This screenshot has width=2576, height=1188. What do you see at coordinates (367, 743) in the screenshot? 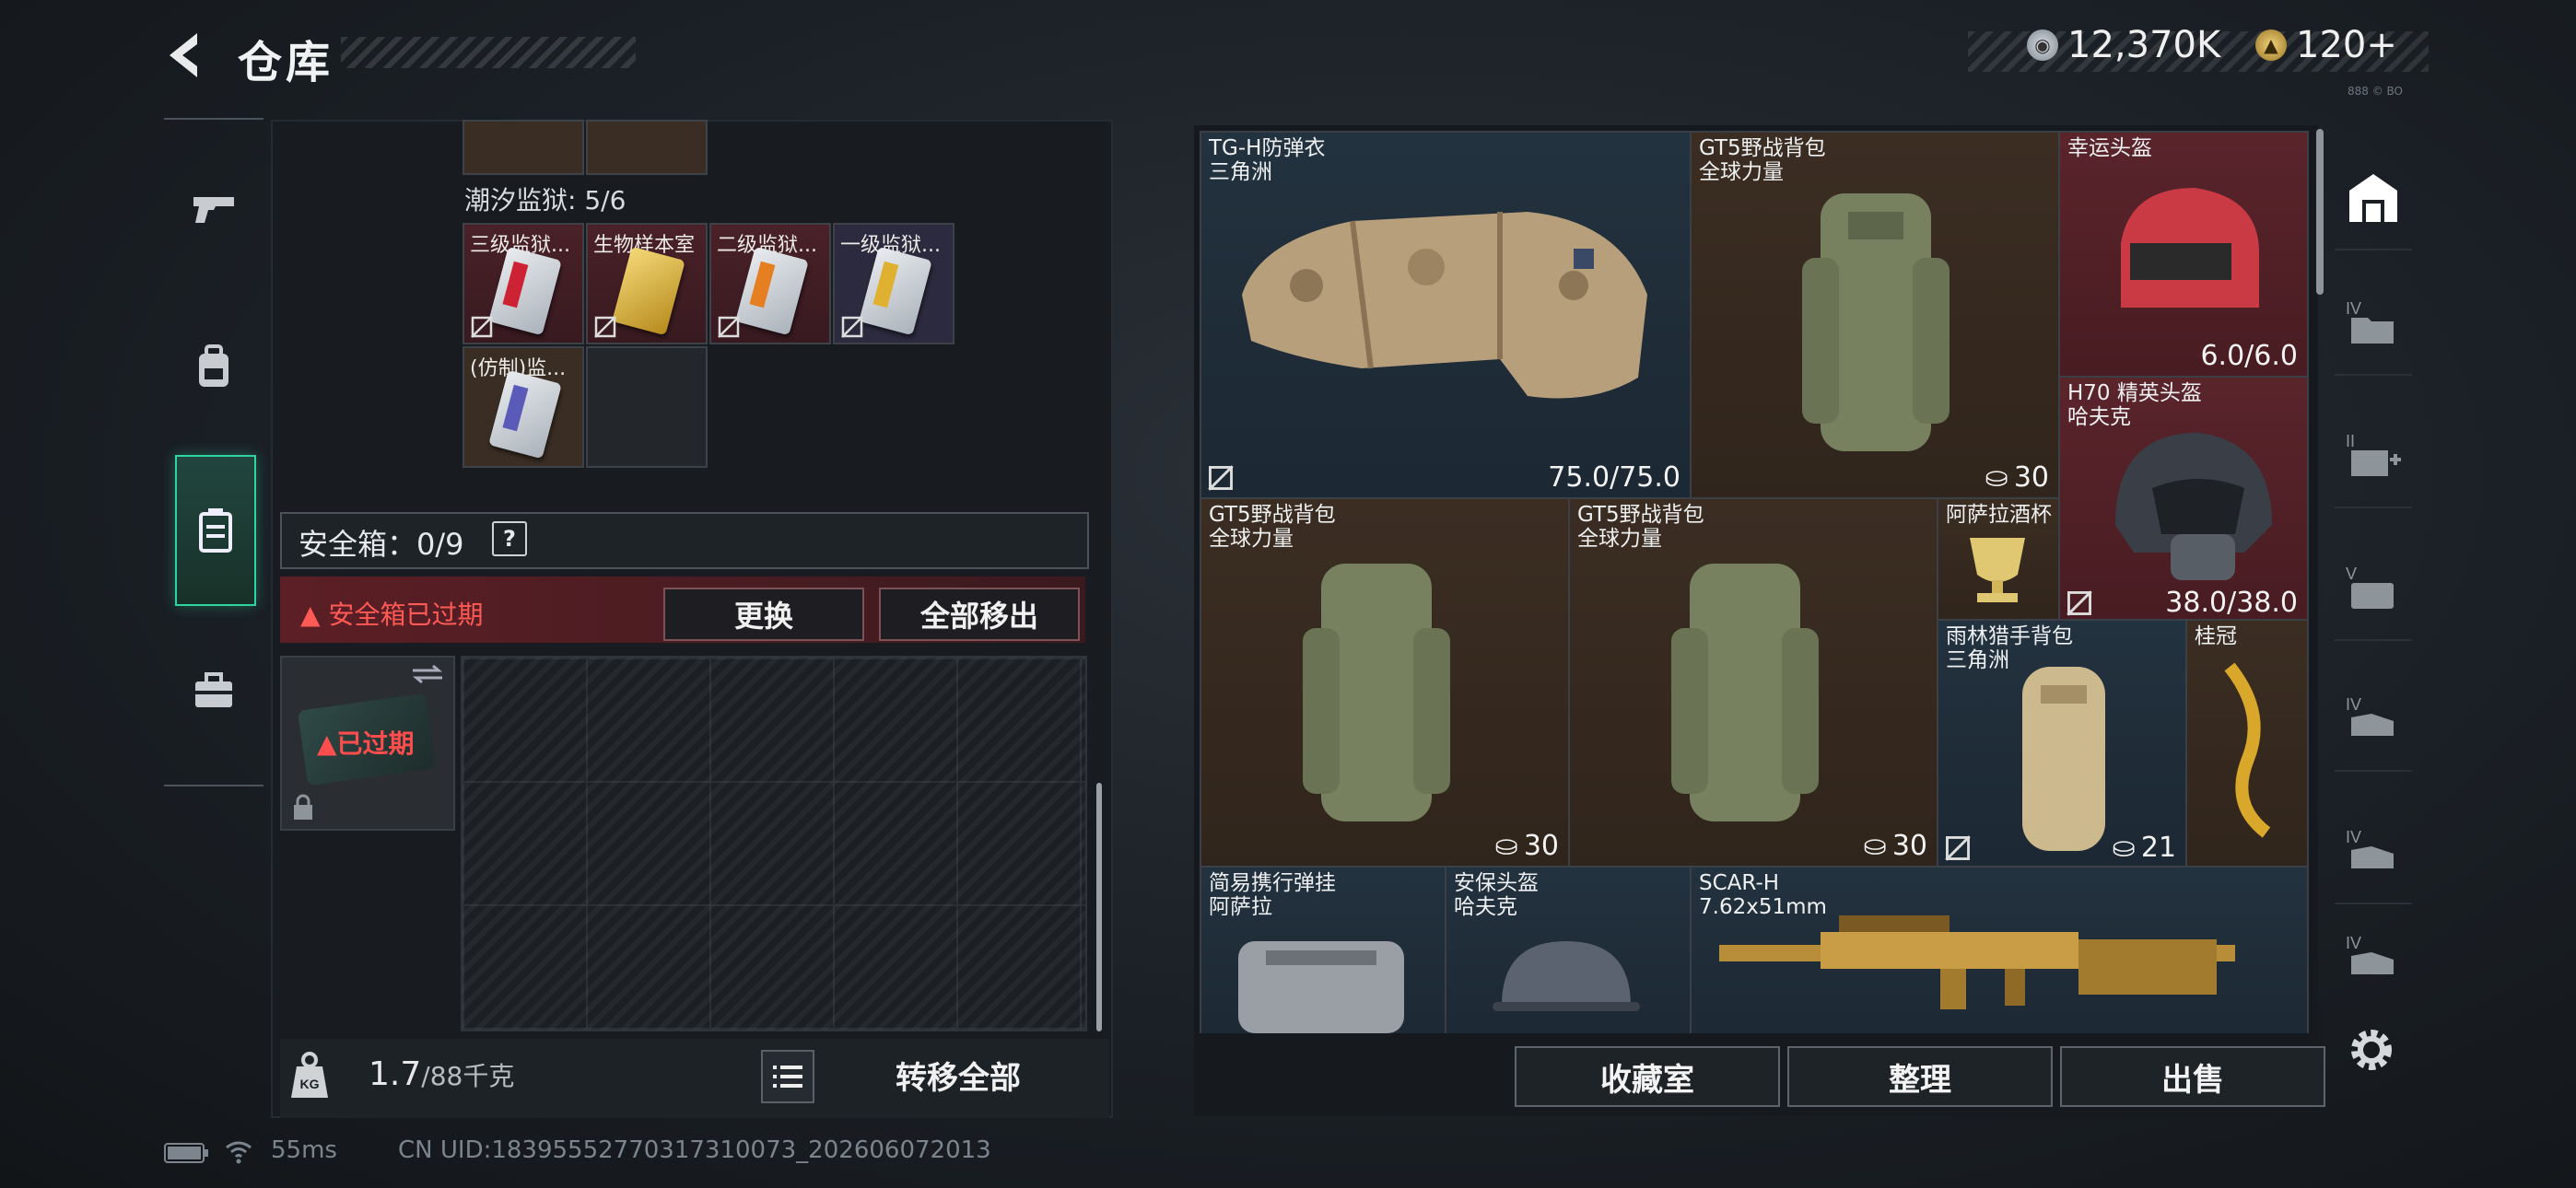
I see `safe-case-slot: ▲已过期` at bounding box center [367, 743].